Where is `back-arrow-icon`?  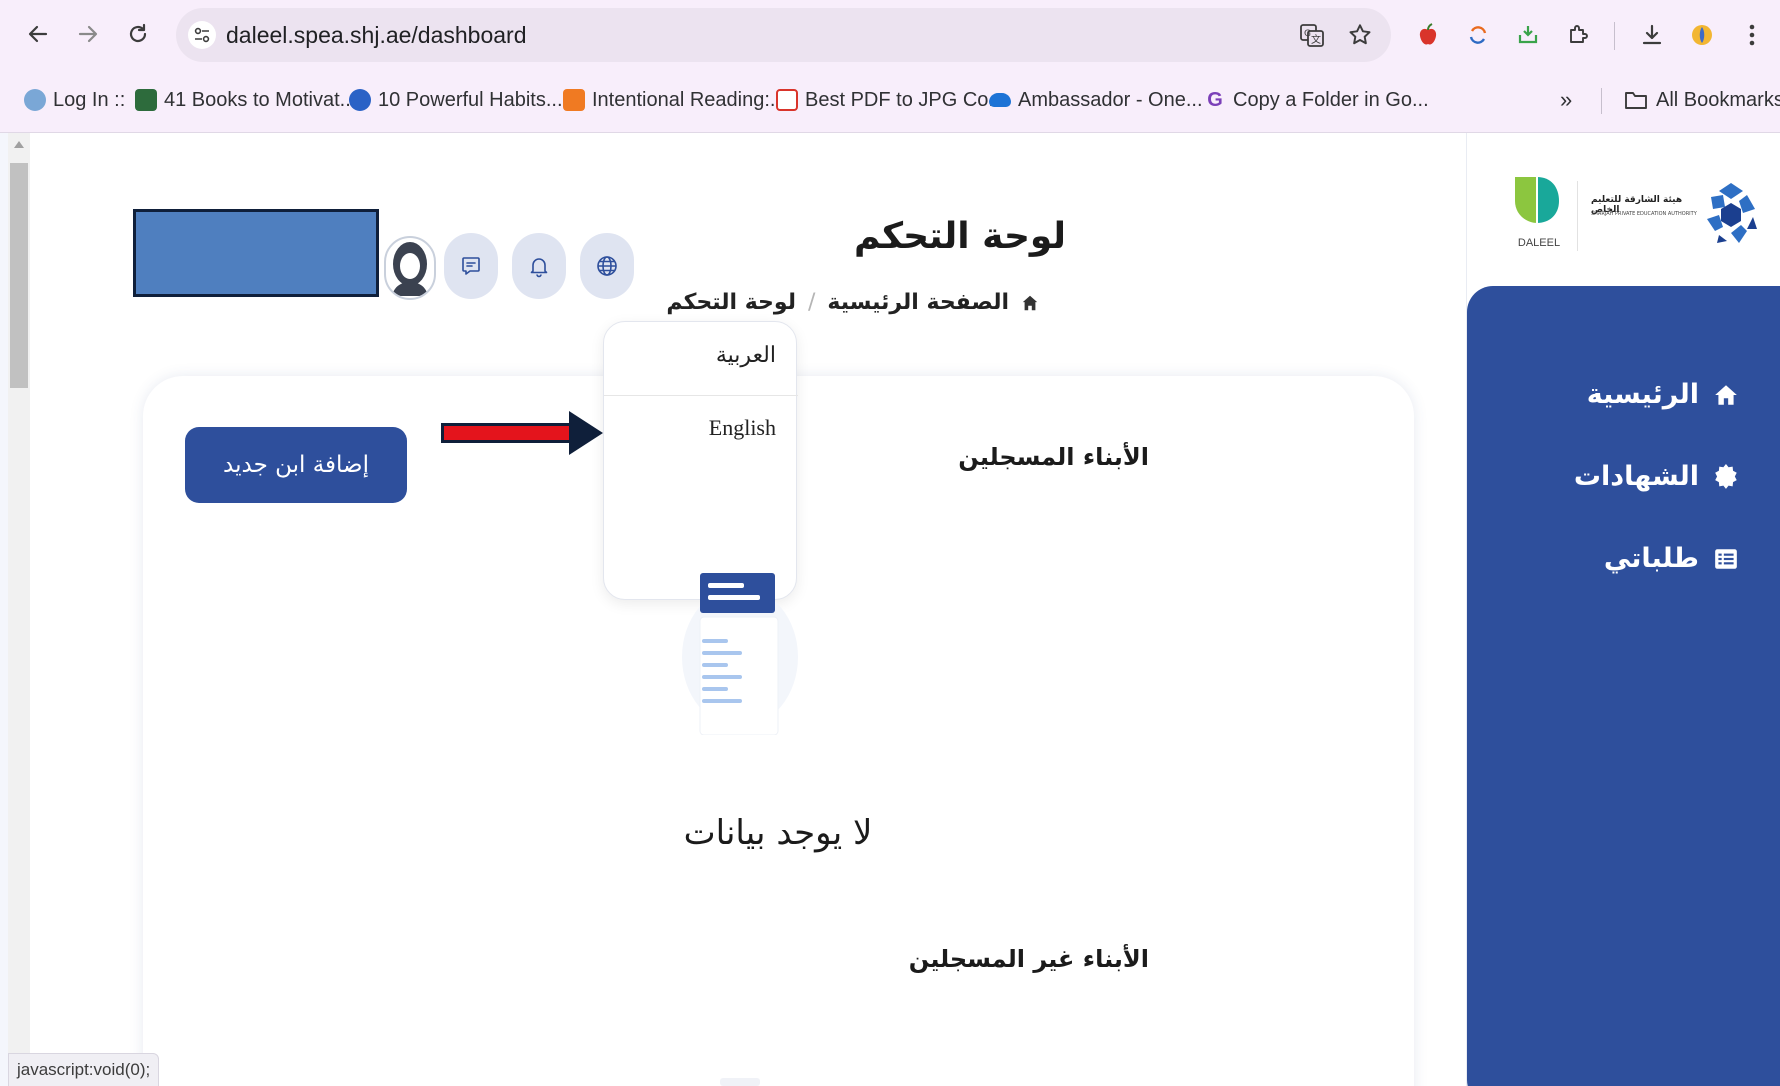 back-arrow-icon is located at coordinates (38, 34).